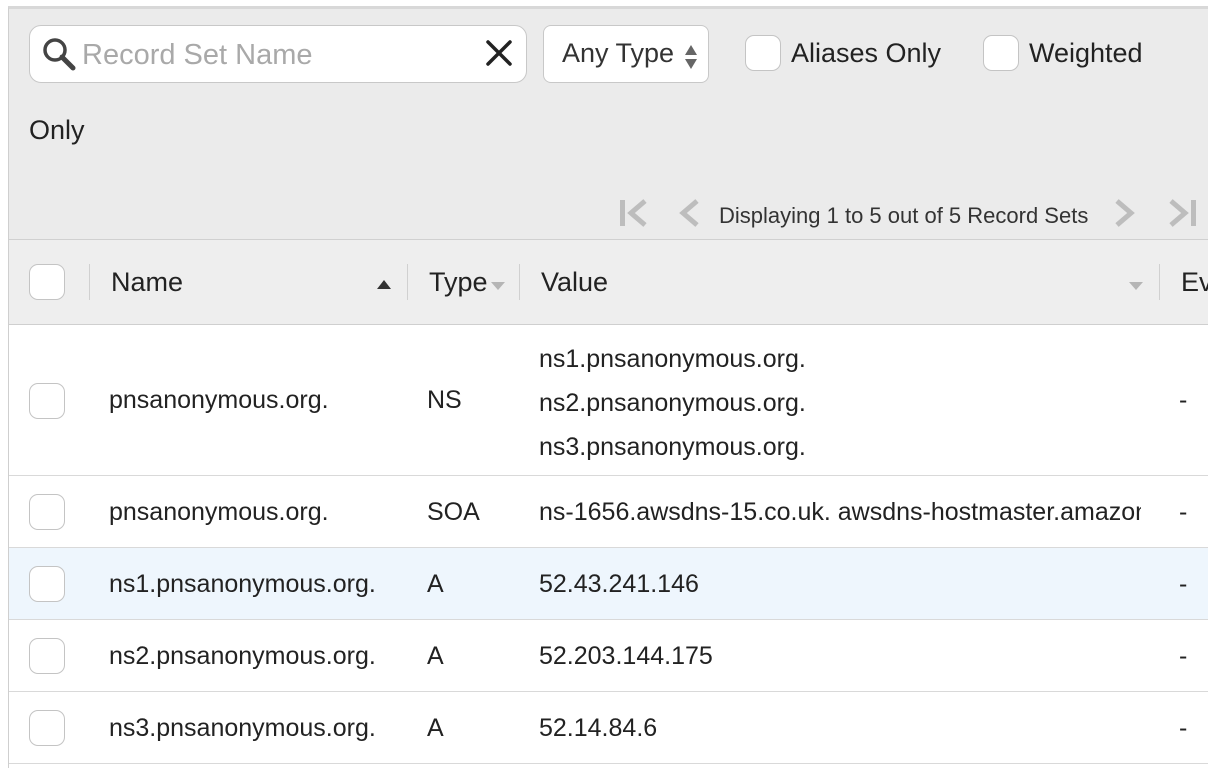 This screenshot has width=1208, height=768. What do you see at coordinates (866, 53) in the screenshot?
I see `aliases-only-label: Aliases Only` at bounding box center [866, 53].